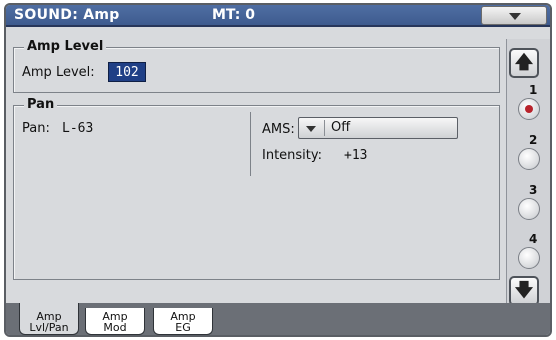  Describe the element at coordinates (278, 319) in the screenshot. I see `tab-bar: Amp Lvl/Pan Amp Mod Amp EG` at that location.